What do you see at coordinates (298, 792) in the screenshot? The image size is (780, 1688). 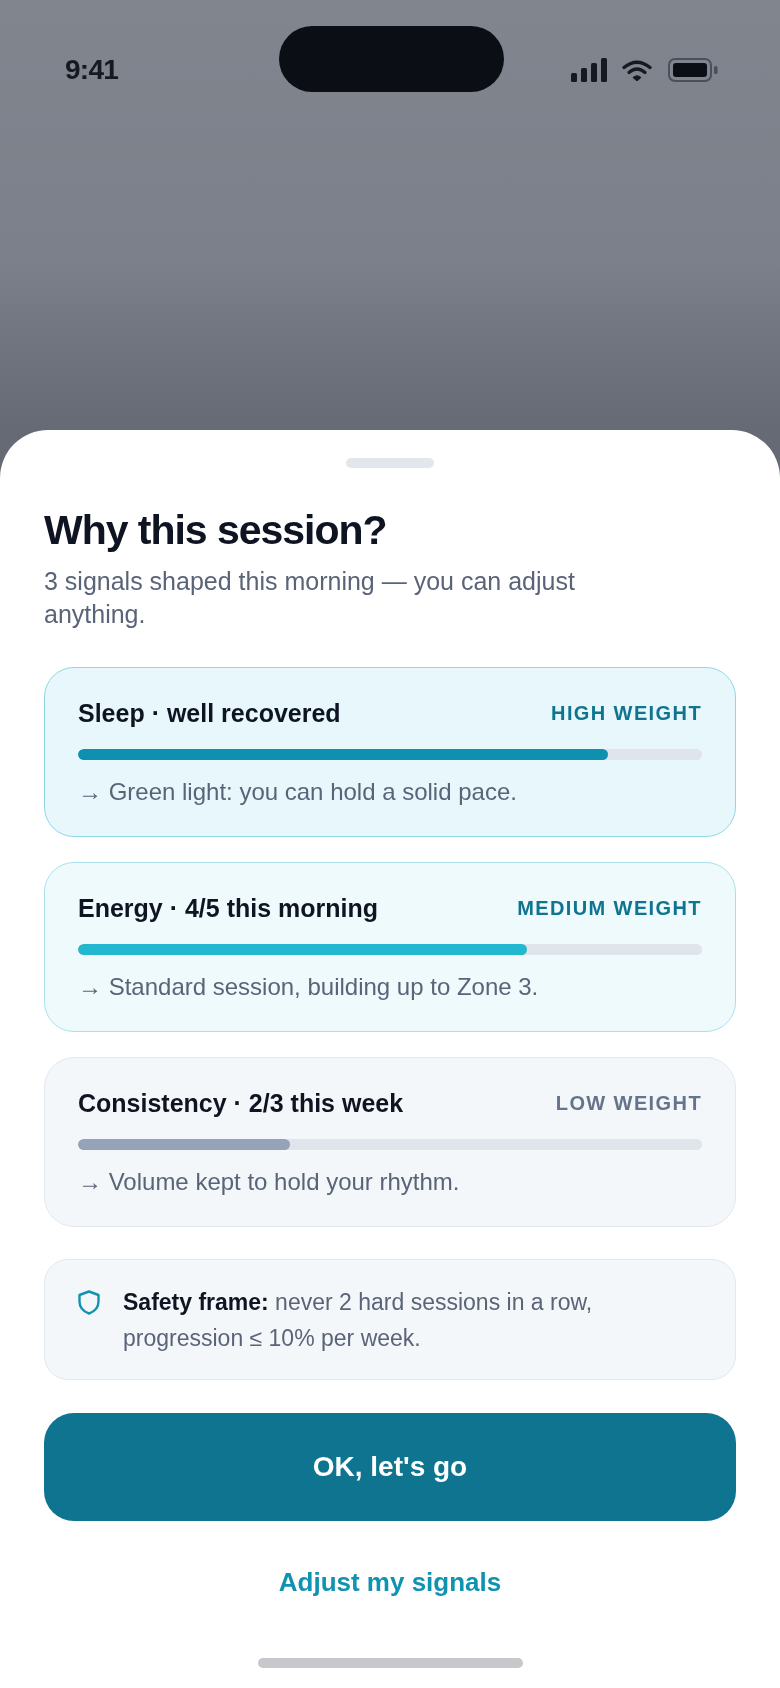 I see `signal-note: → Green light: you can hold a solid pace.` at bounding box center [298, 792].